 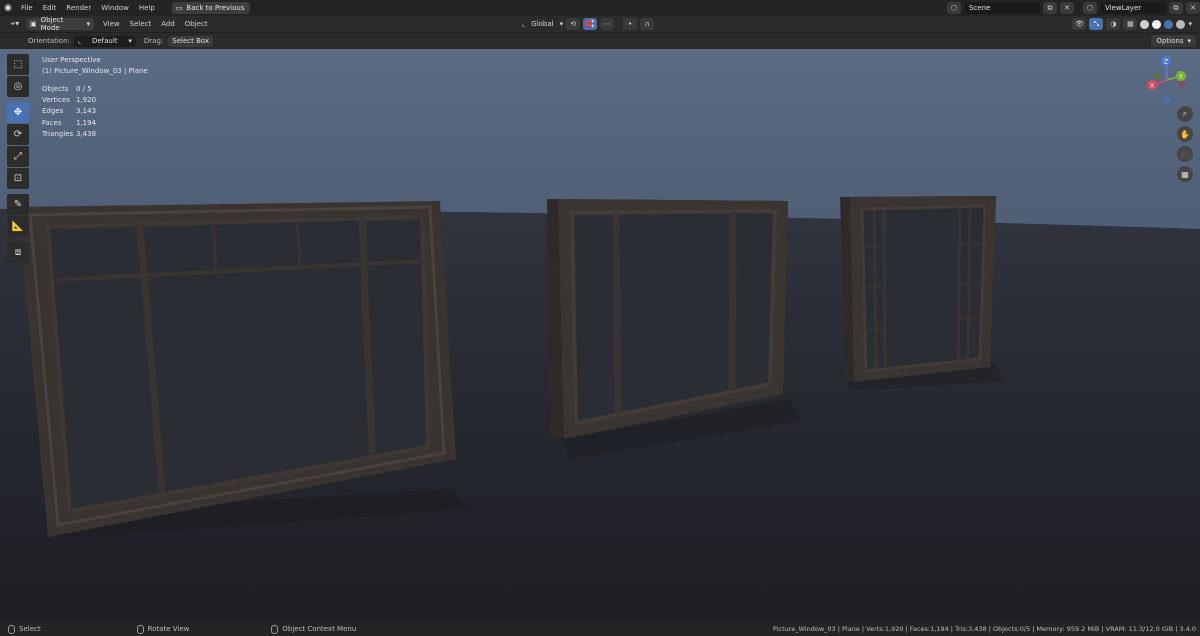 I want to click on scene-browse-icon: ⬡, so click(x=954, y=8).